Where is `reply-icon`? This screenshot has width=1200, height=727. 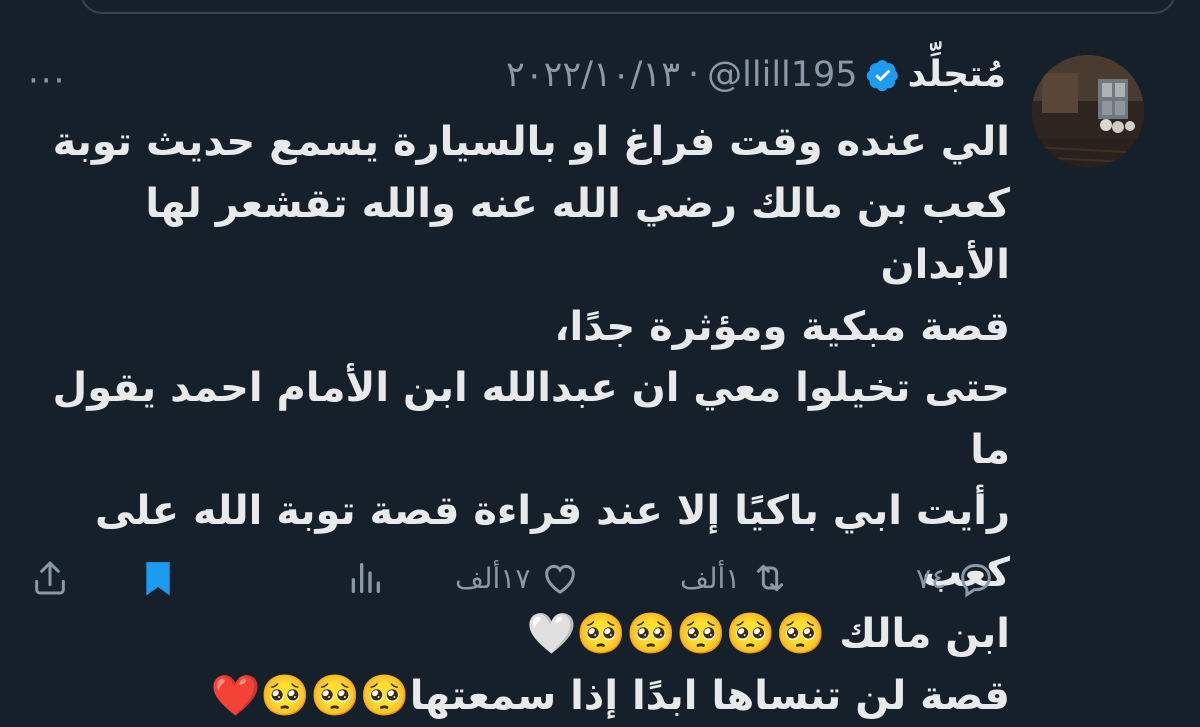
reply-icon is located at coordinates (976, 581).